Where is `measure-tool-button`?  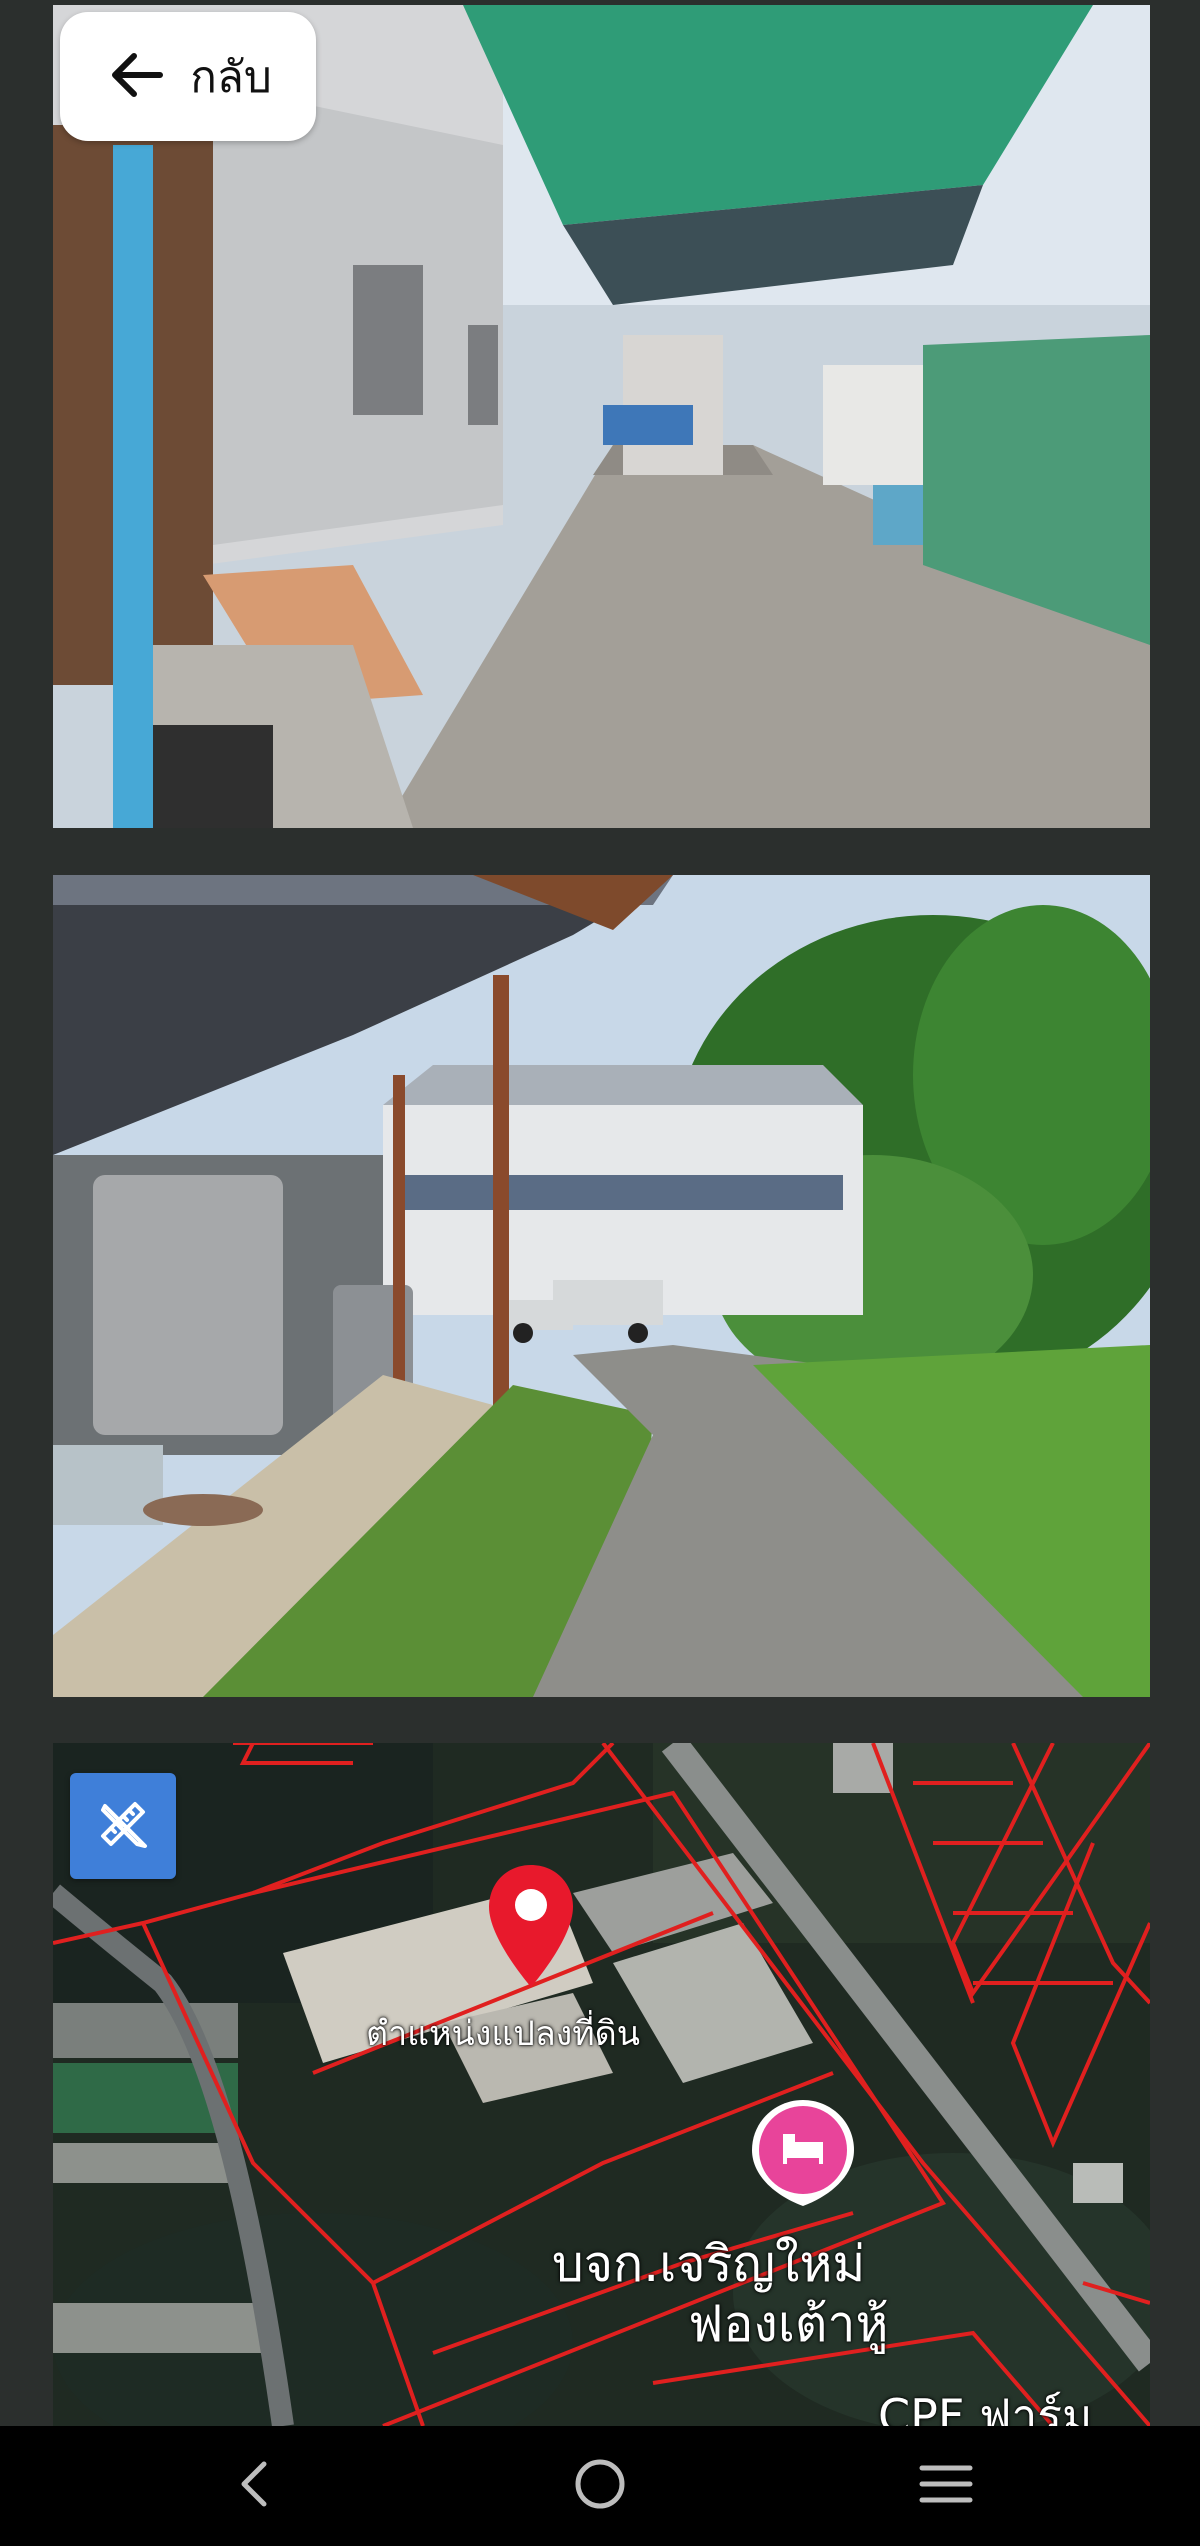
measure-tool-button is located at coordinates (123, 1826).